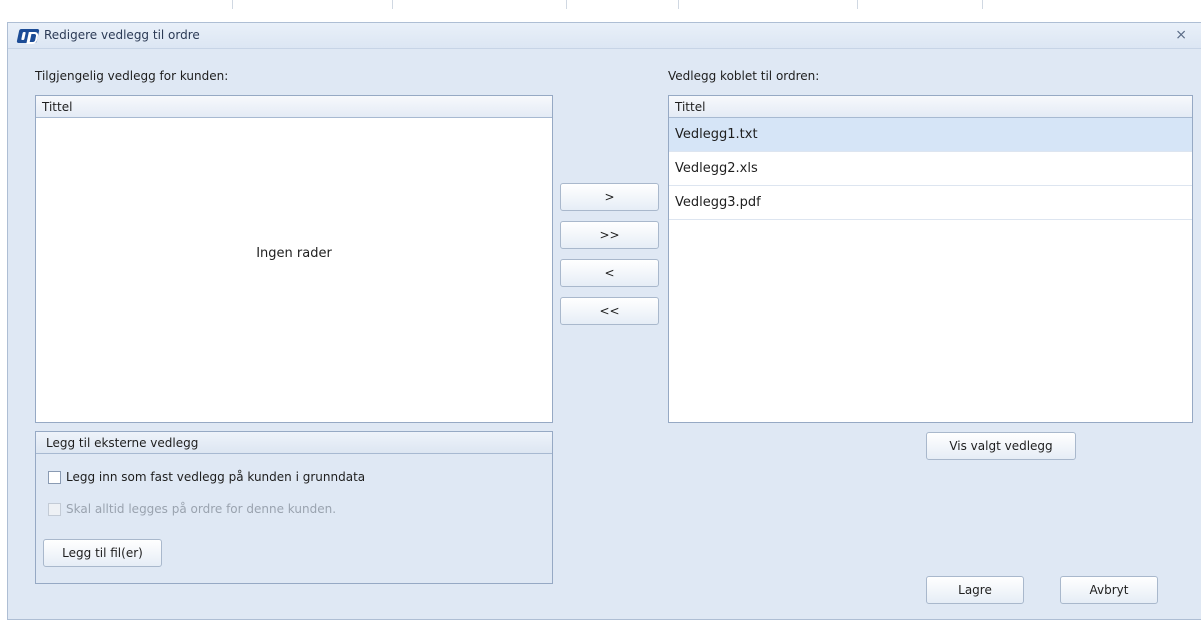 This screenshot has width=1201, height=620. Describe the element at coordinates (930, 169) in the screenshot. I see `table-row: Vedlegg2.xls` at that location.